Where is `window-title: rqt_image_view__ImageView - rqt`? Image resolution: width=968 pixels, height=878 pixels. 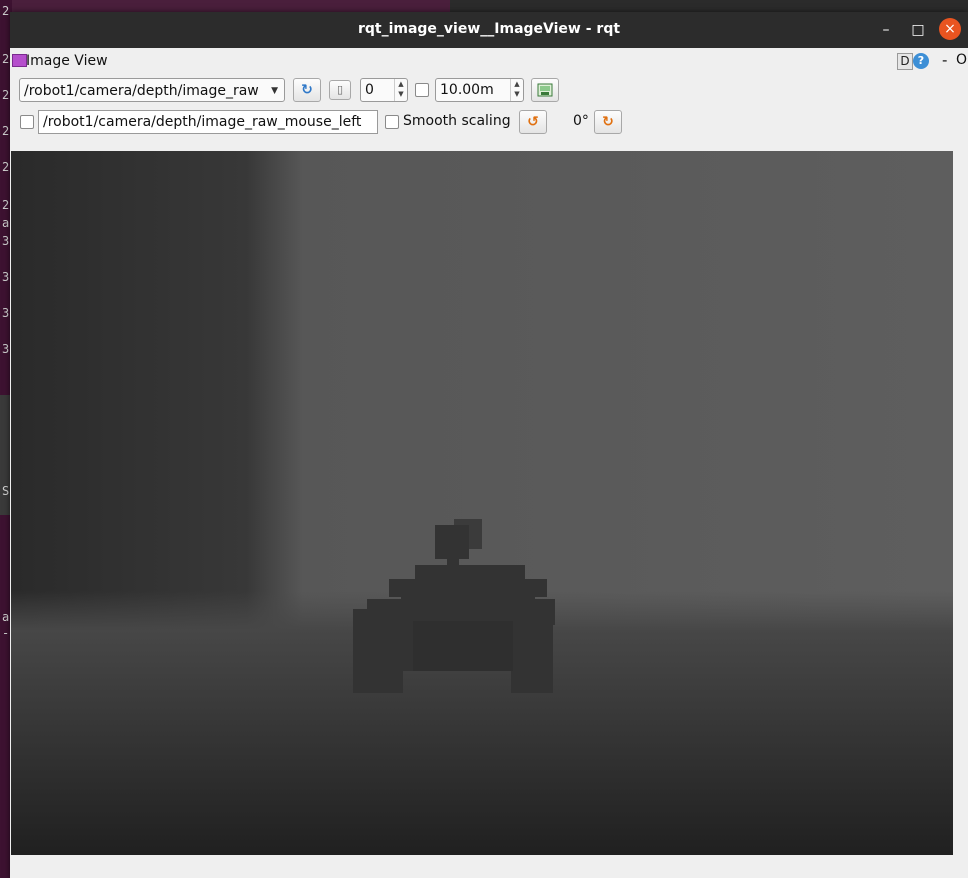
window-title: rqt_image_view__ImageView - rqt is located at coordinates (489, 29).